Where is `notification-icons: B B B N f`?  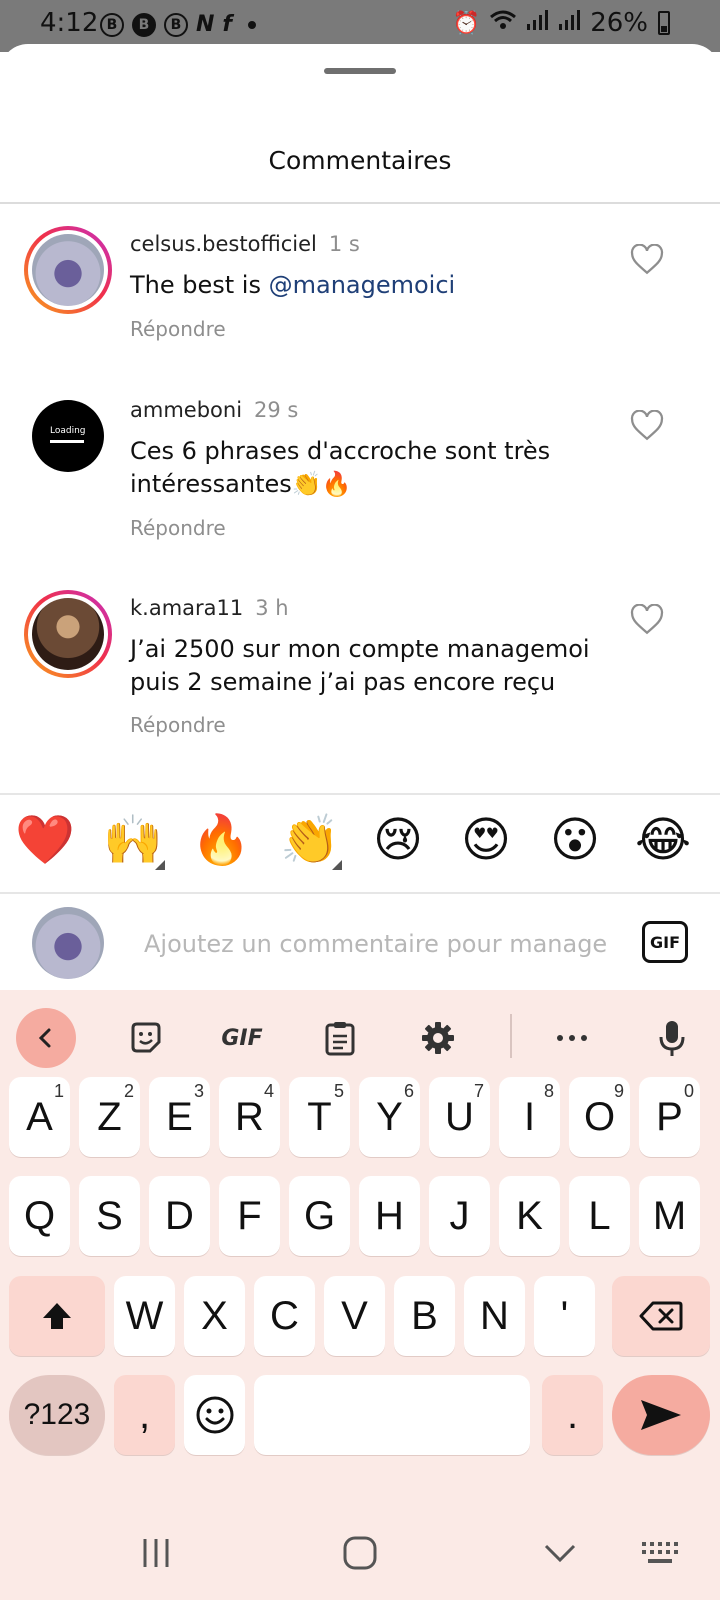 notification-icons: B B B N f is located at coordinates (178, 24).